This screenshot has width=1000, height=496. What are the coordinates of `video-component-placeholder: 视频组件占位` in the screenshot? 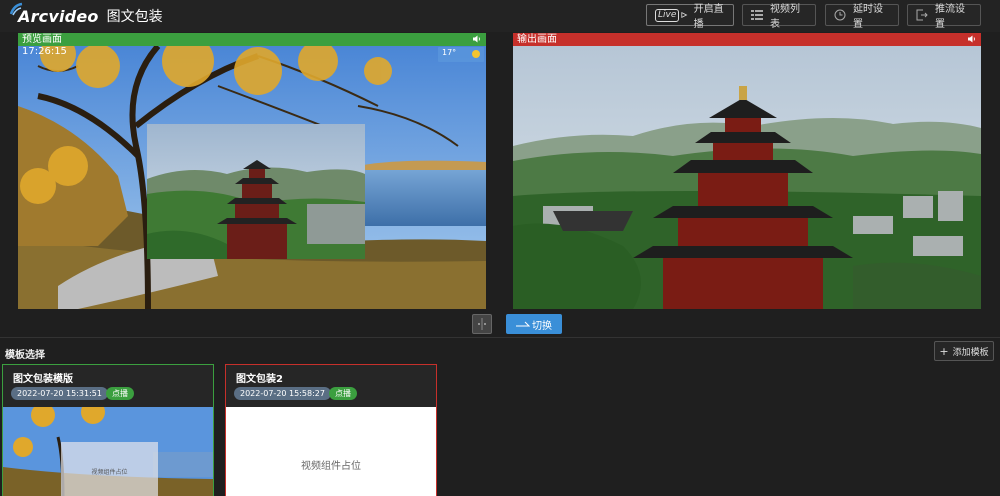 It's located at (109, 469).